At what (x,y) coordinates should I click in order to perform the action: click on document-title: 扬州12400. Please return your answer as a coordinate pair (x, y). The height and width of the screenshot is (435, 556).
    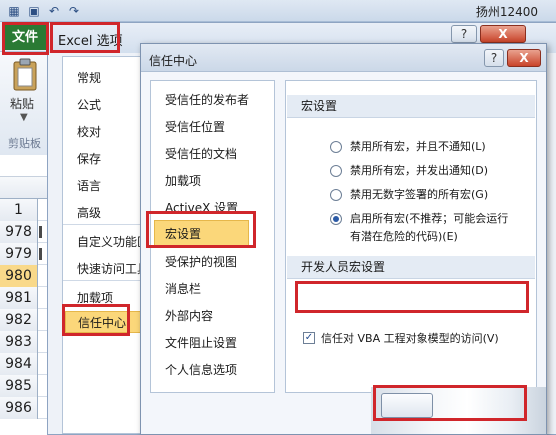
    Looking at the image, I should click on (506, 12).